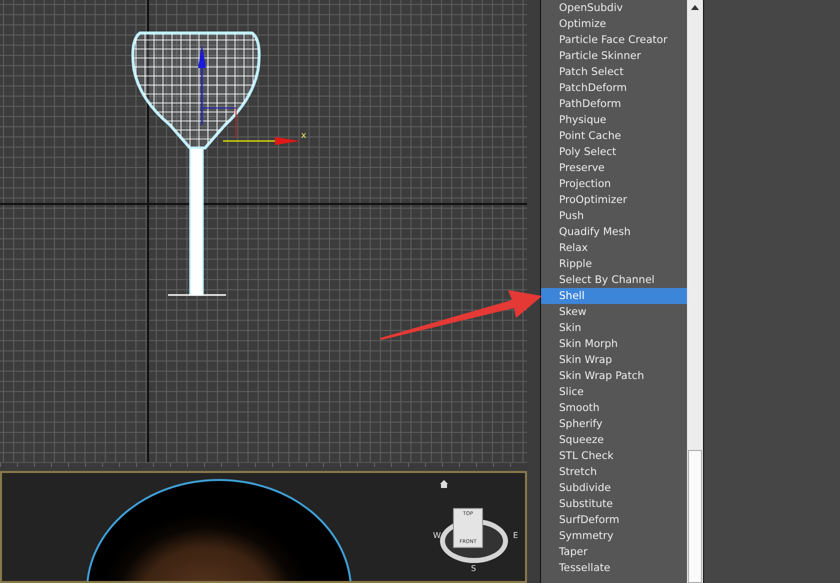 Image resolution: width=840 pixels, height=583 pixels. I want to click on modifier-list-item: Particle Face Creator, so click(614, 40).